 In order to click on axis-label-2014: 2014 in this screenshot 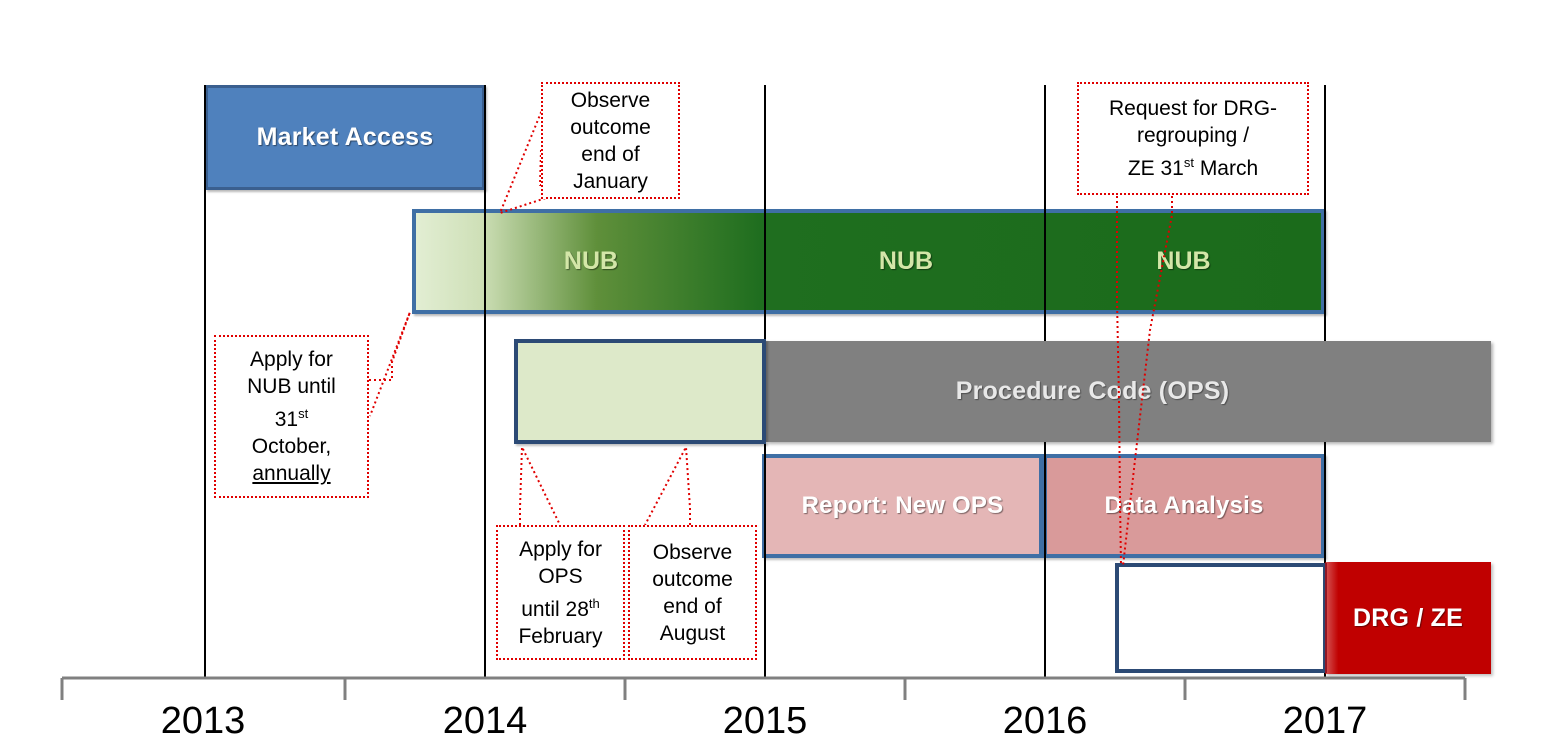, I will do `click(485, 721)`.